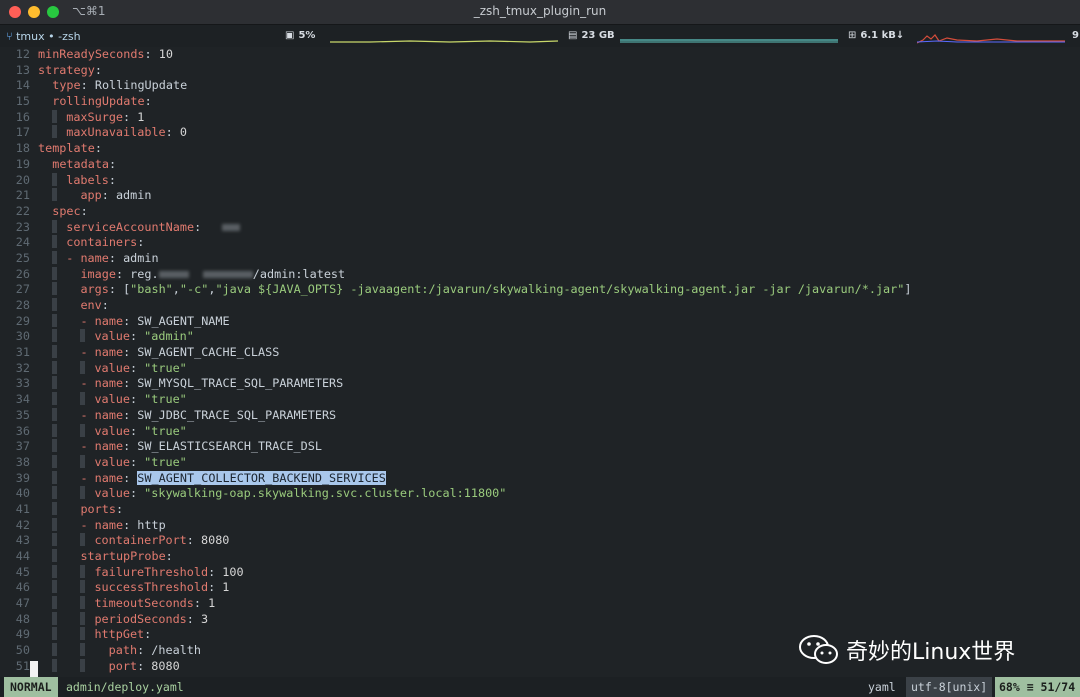 The image size is (1080, 697). Describe the element at coordinates (540, 415) in the screenshot. I see `code-line: 35 - name: SW_JDBC_TRACE_SQL_PARAMETERS` at that location.